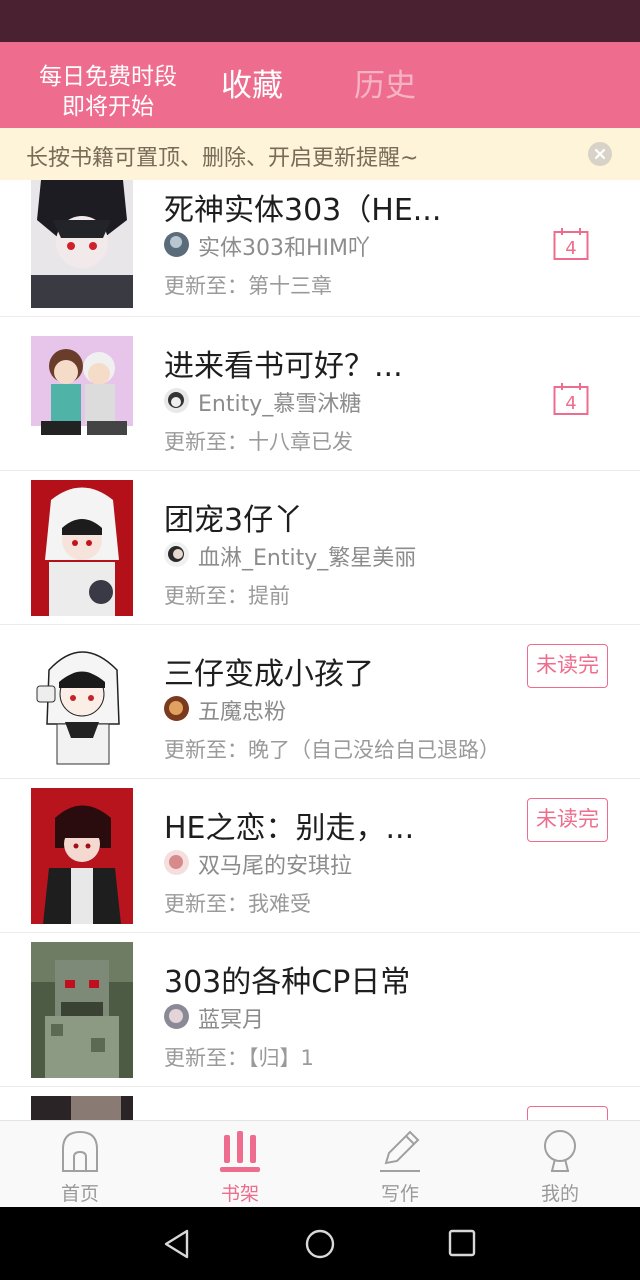 This screenshot has height=1280, width=640. What do you see at coordinates (242, 712) in the screenshot?
I see `author-name: 五魔忠粉` at bounding box center [242, 712].